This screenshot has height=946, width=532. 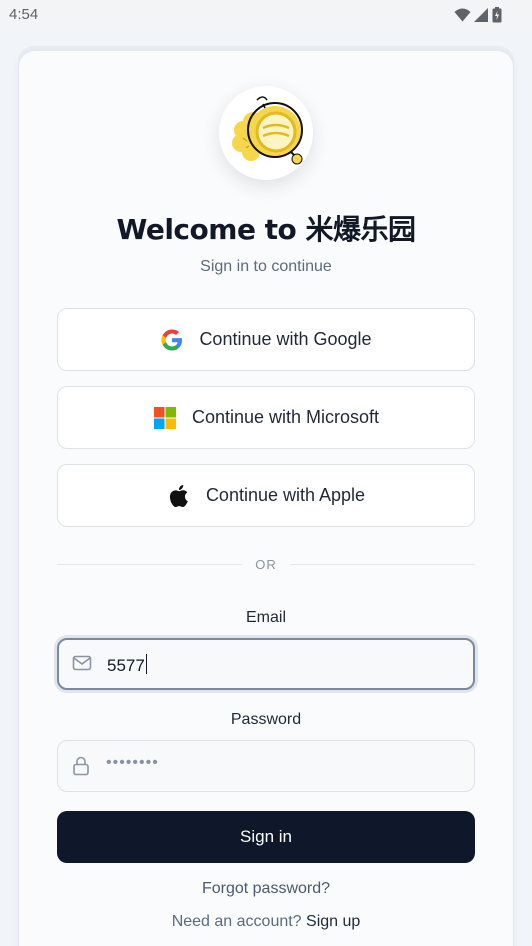 I want to click on email-value: 5577, so click(x=127, y=665).